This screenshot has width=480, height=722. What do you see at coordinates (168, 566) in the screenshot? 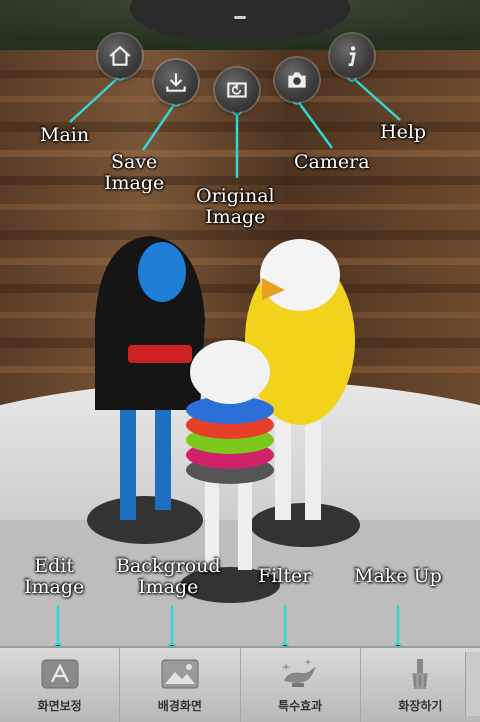
I see `background-callout-line1: Backgroud` at bounding box center [168, 566].